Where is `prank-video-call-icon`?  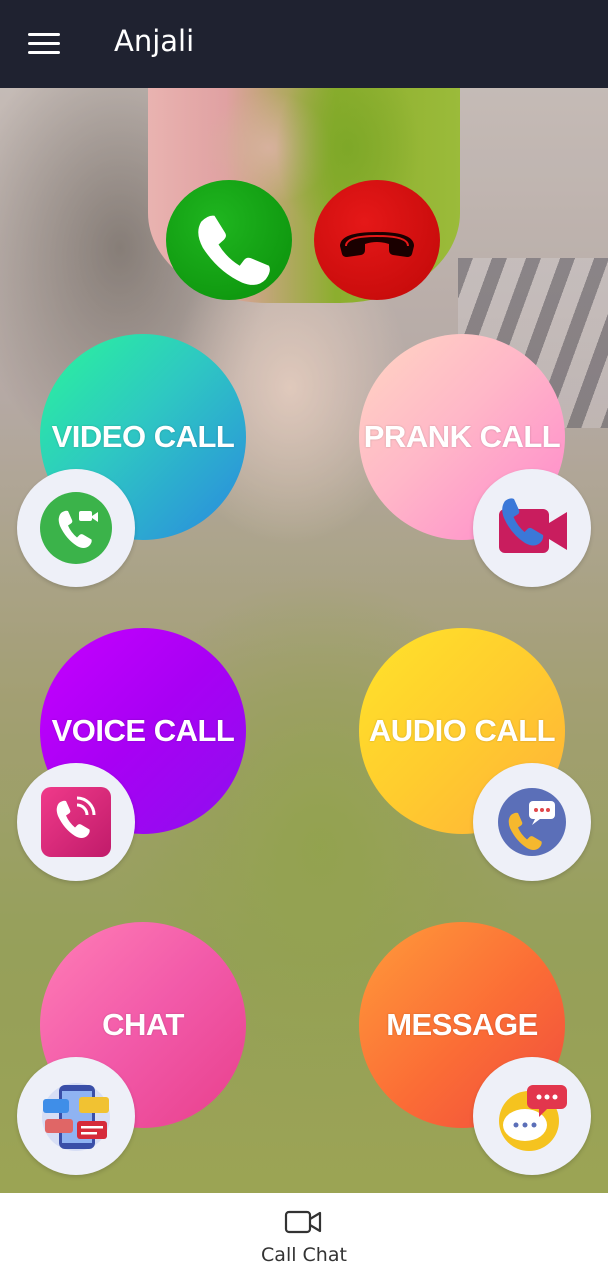 prank-video-call-icon is located at coordinates (533, 525).